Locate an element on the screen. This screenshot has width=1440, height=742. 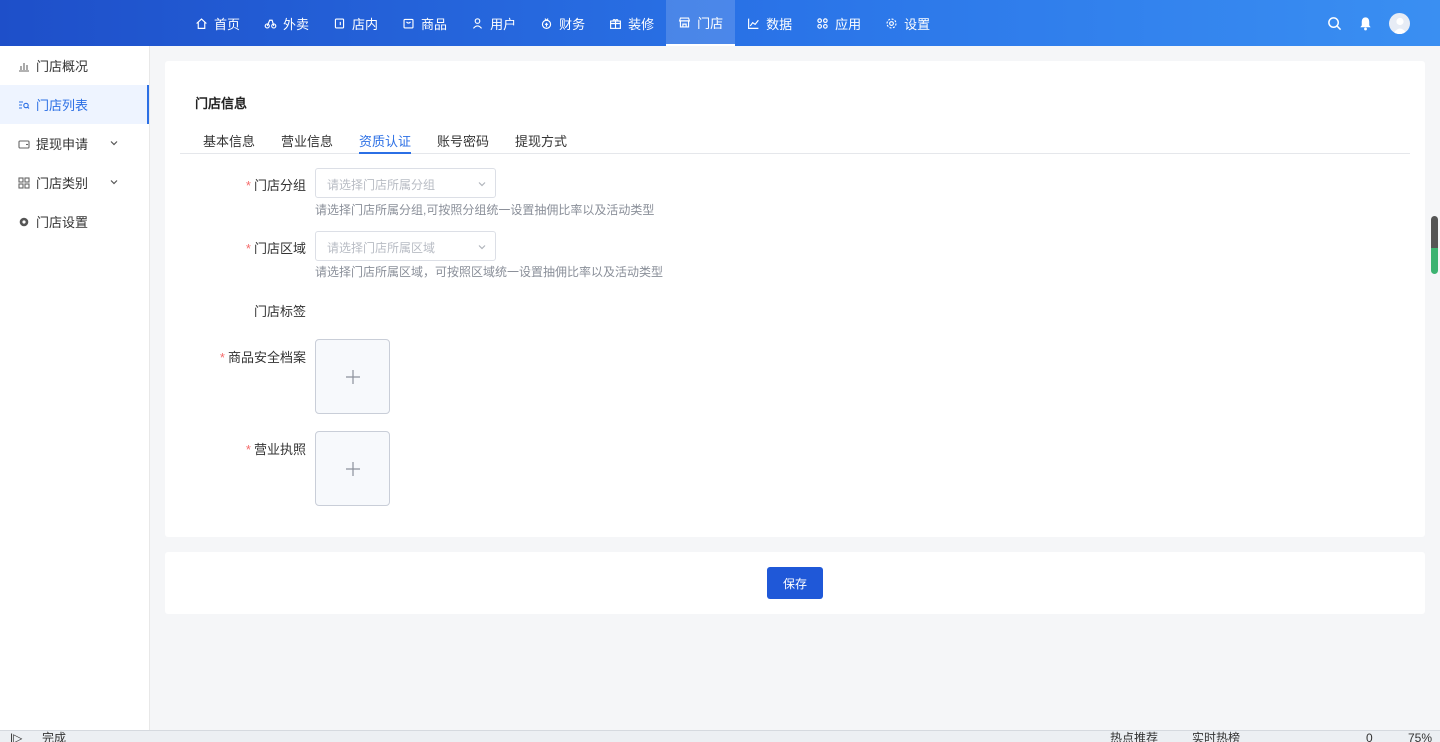
nav-item-settings: 设置 is located at coordinates (907, 23).